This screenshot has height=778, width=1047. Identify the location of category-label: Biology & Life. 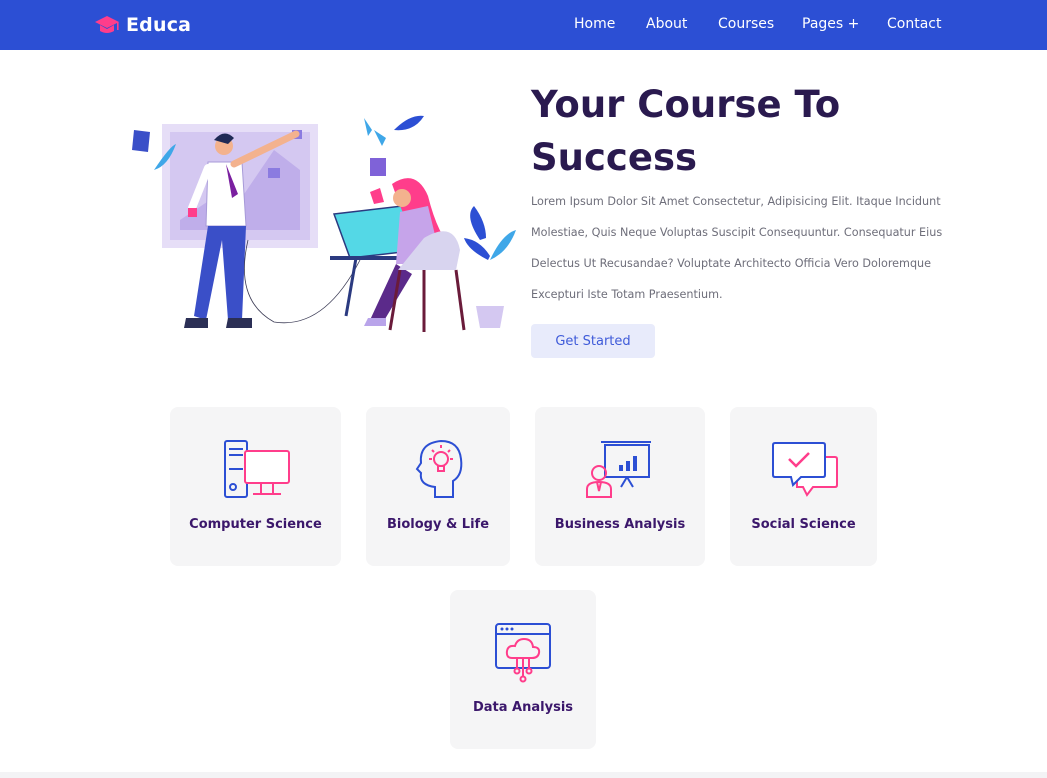
(438, 524).